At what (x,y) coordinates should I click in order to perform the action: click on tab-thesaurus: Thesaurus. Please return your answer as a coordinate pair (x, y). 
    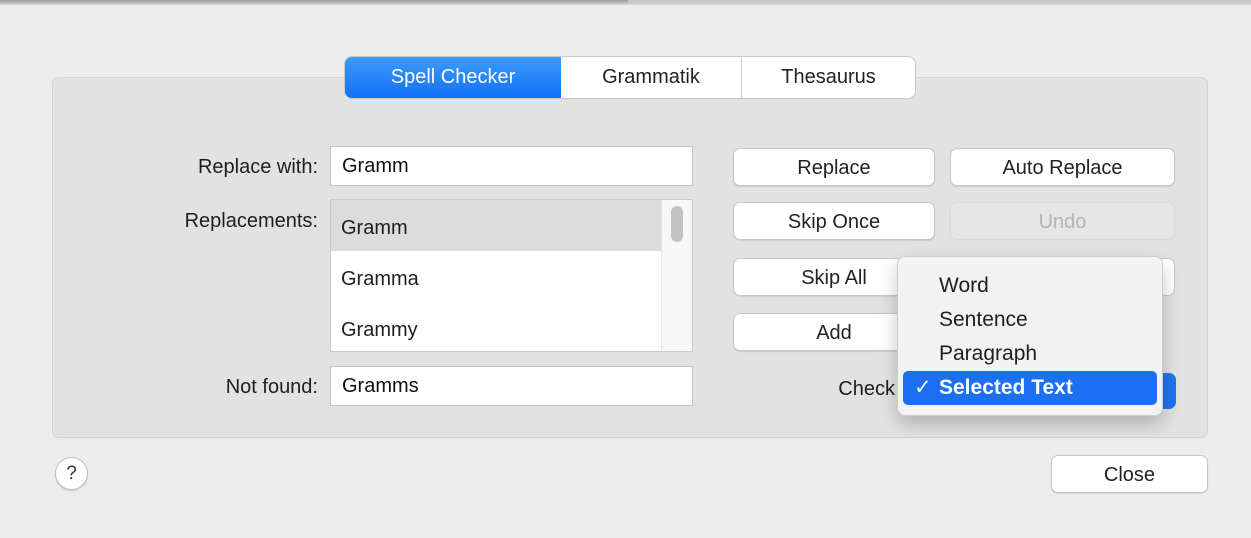
    Looking at the image, I should click on (828, 77).